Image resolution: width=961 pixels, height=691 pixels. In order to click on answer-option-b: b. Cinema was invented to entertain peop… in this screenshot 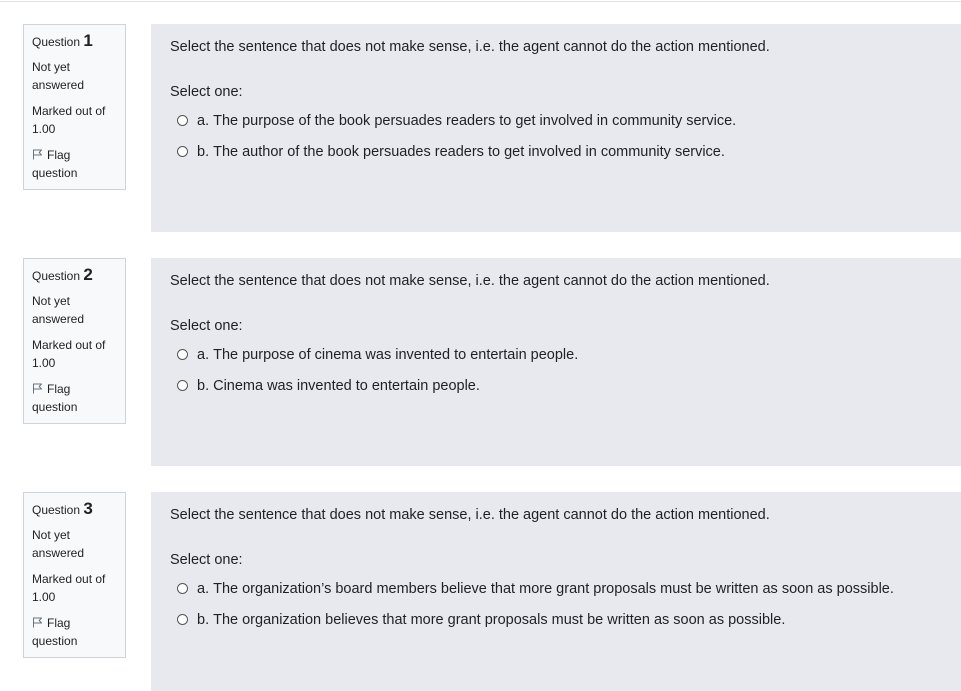, I will do `click(565, 385)`.